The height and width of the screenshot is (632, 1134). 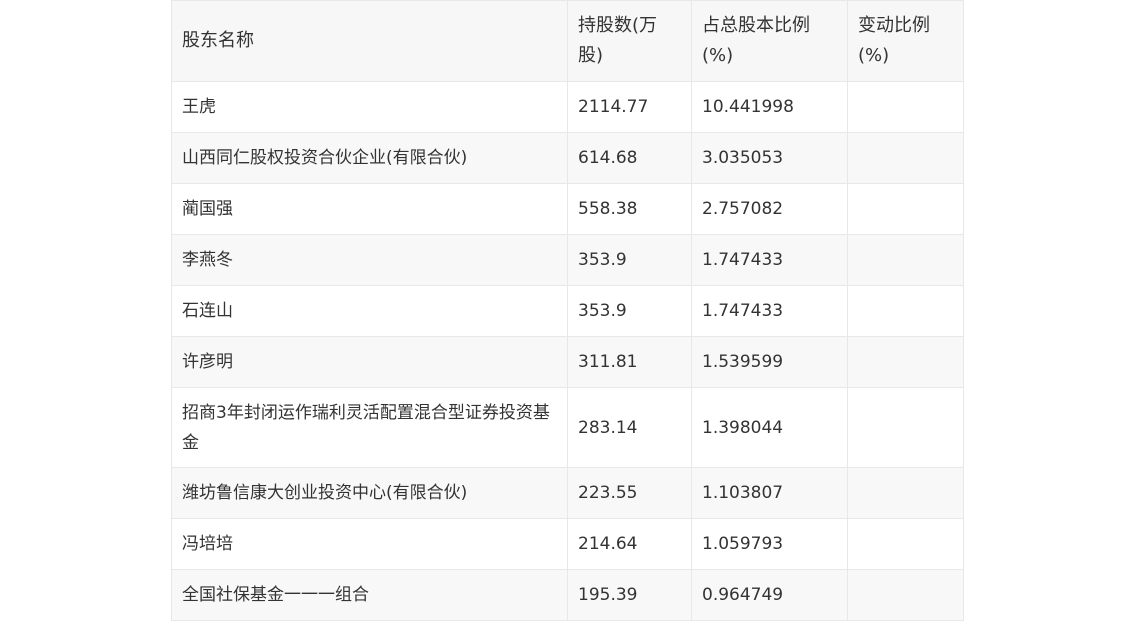 I want to click on cell-name: 冯培培, so click(x=369, y=544).